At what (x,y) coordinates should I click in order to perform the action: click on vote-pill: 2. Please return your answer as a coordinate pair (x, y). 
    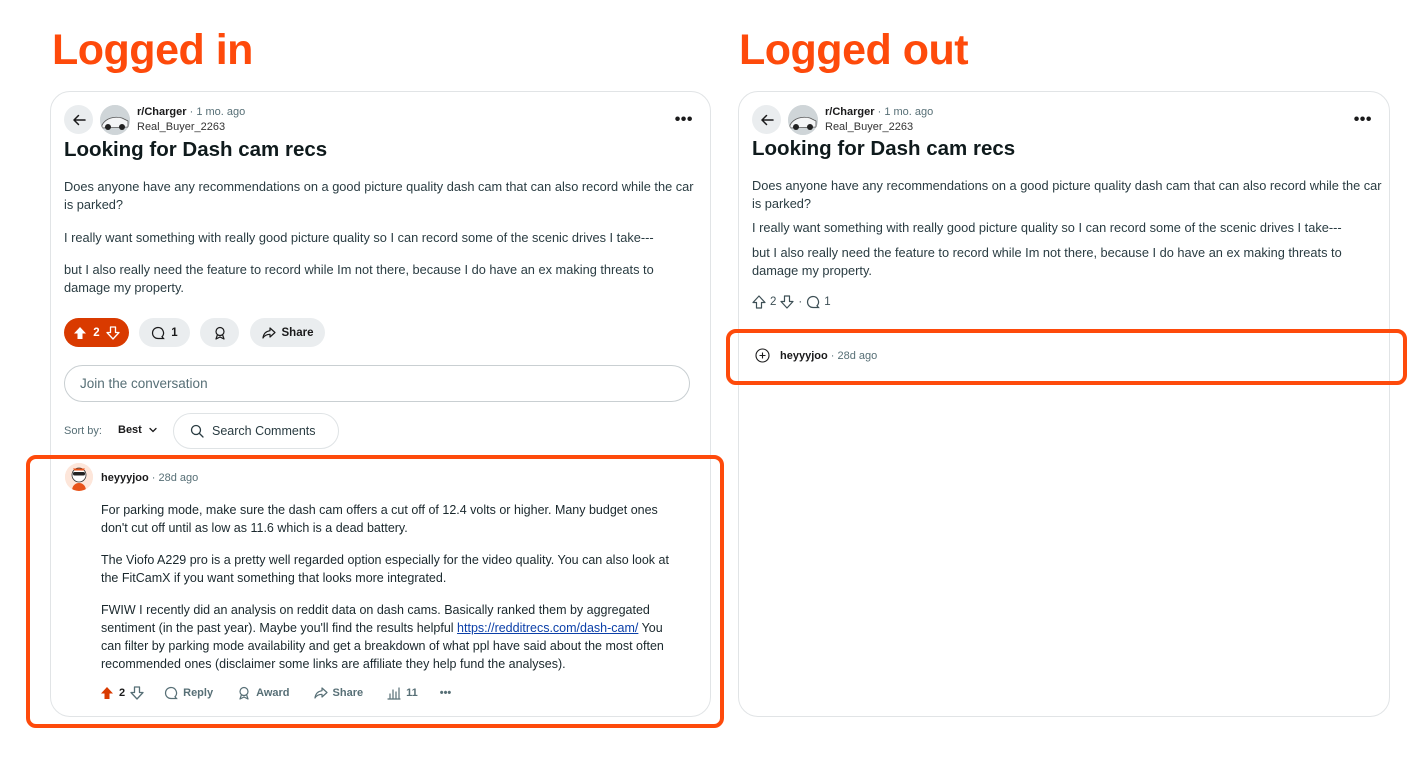
    Looking at the image, I should click on (96, 332).